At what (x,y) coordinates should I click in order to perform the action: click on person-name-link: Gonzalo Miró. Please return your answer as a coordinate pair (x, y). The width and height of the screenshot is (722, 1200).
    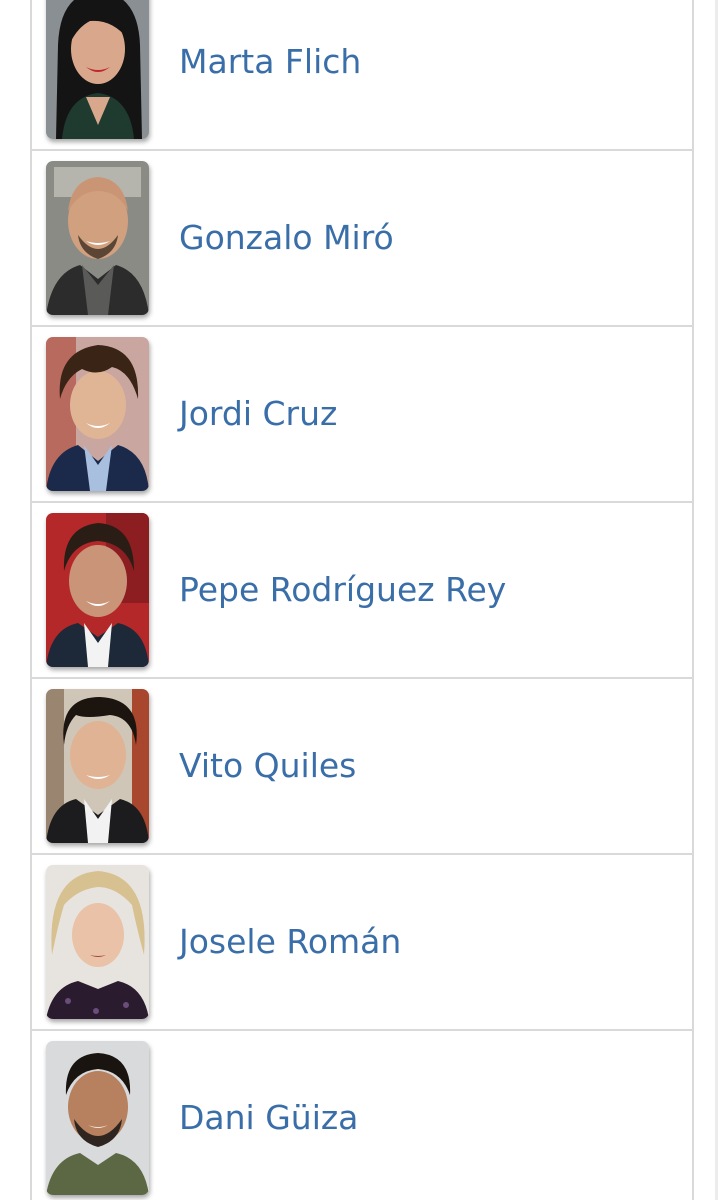
    Looking at the image, I should click on (286, 238).